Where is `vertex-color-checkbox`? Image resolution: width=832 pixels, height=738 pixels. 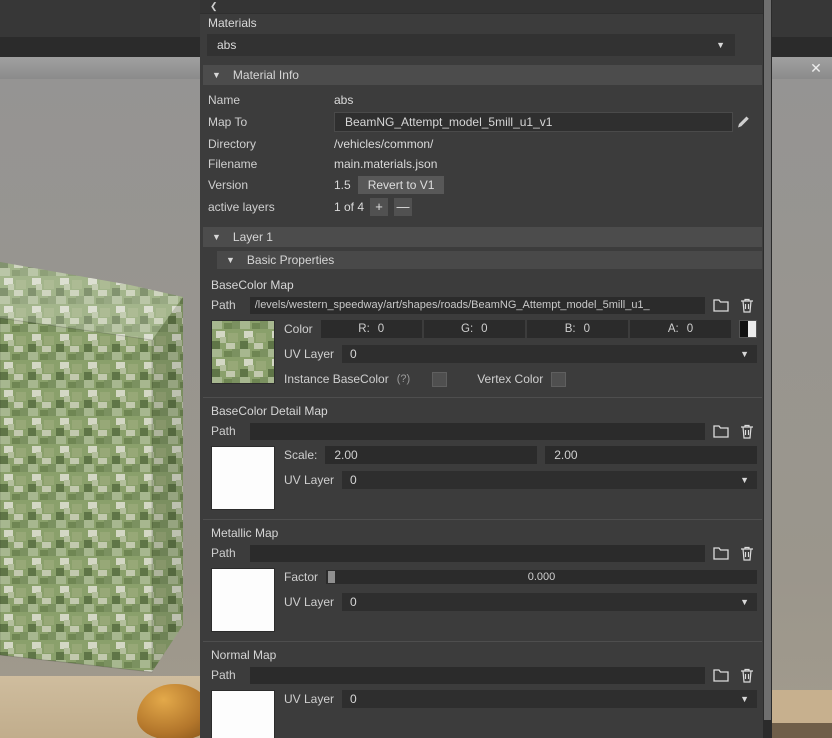 vertex-color-checkbox is located at coordinates (559, 379).